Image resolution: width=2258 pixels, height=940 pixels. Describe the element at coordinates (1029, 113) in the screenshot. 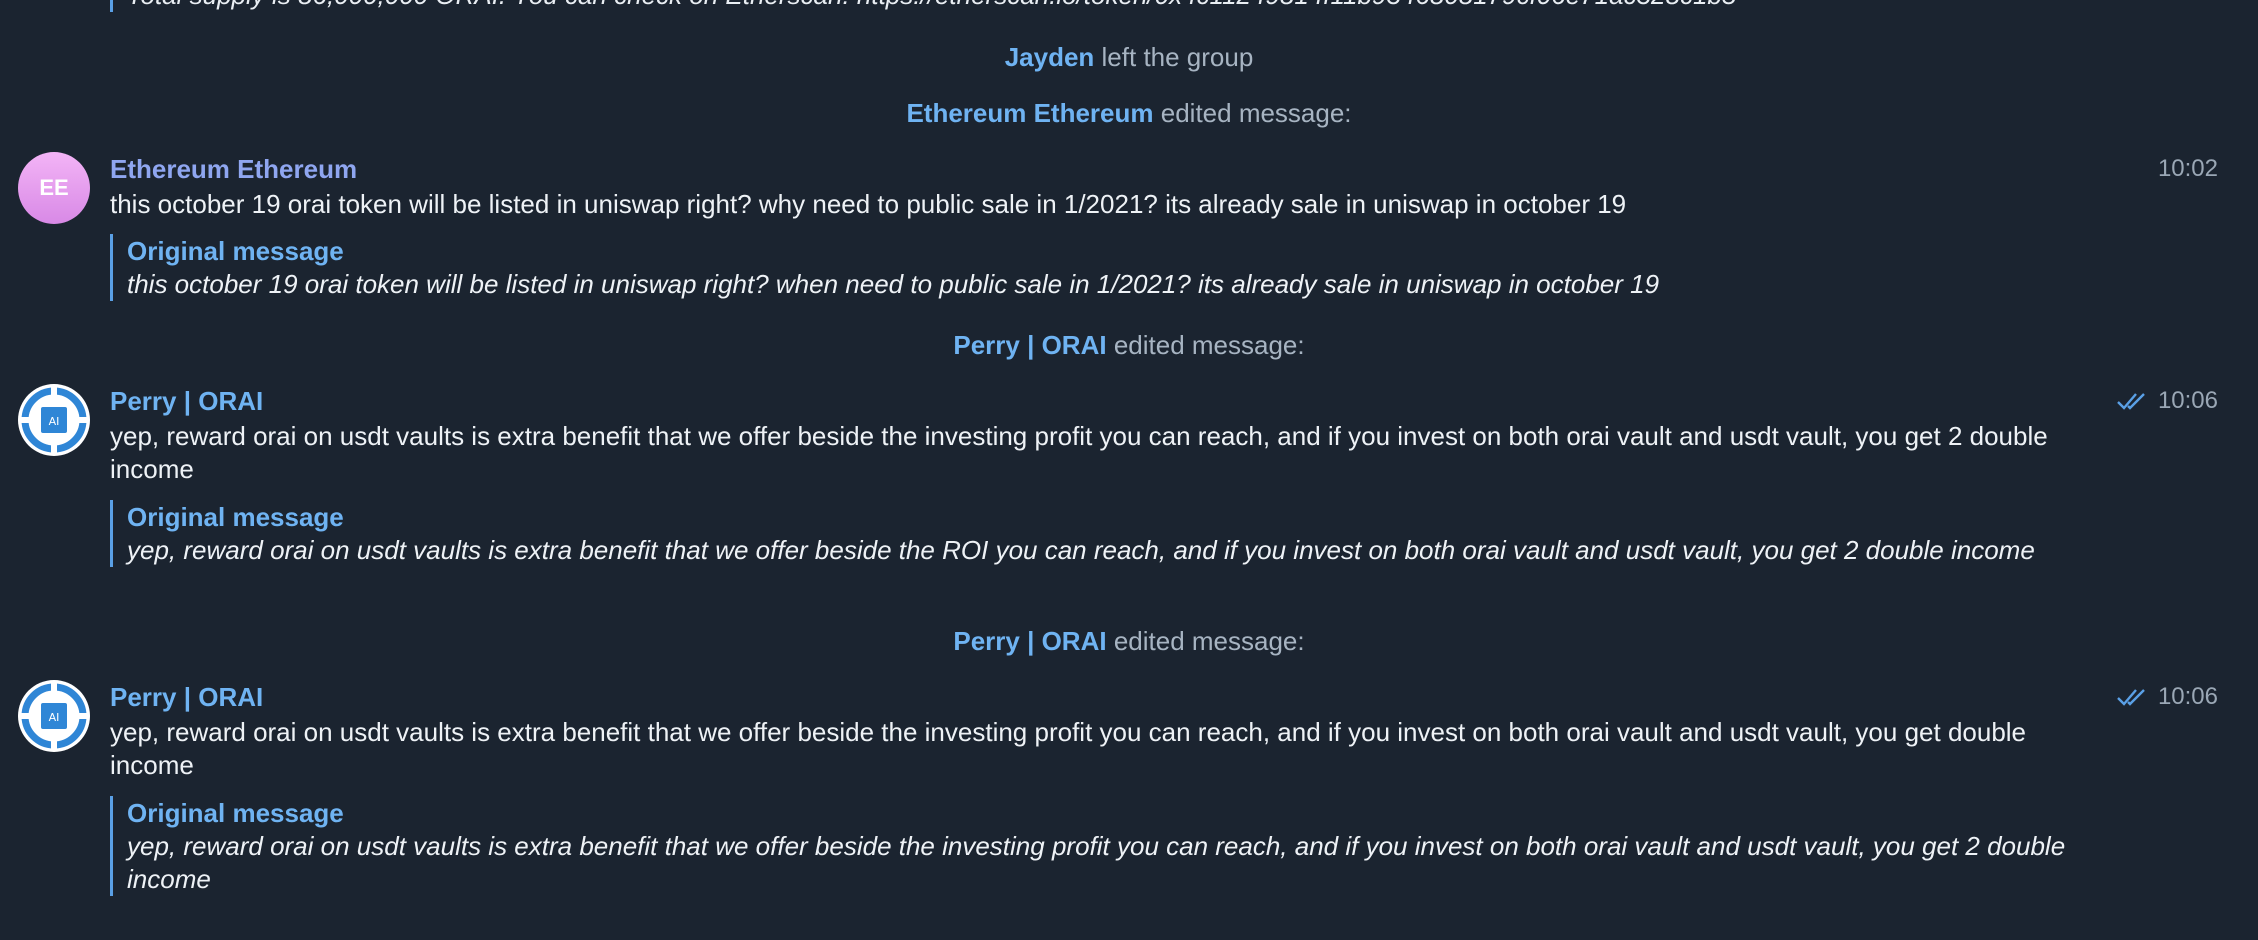

I see `service-user: Ethereum Ethereum` at that location.